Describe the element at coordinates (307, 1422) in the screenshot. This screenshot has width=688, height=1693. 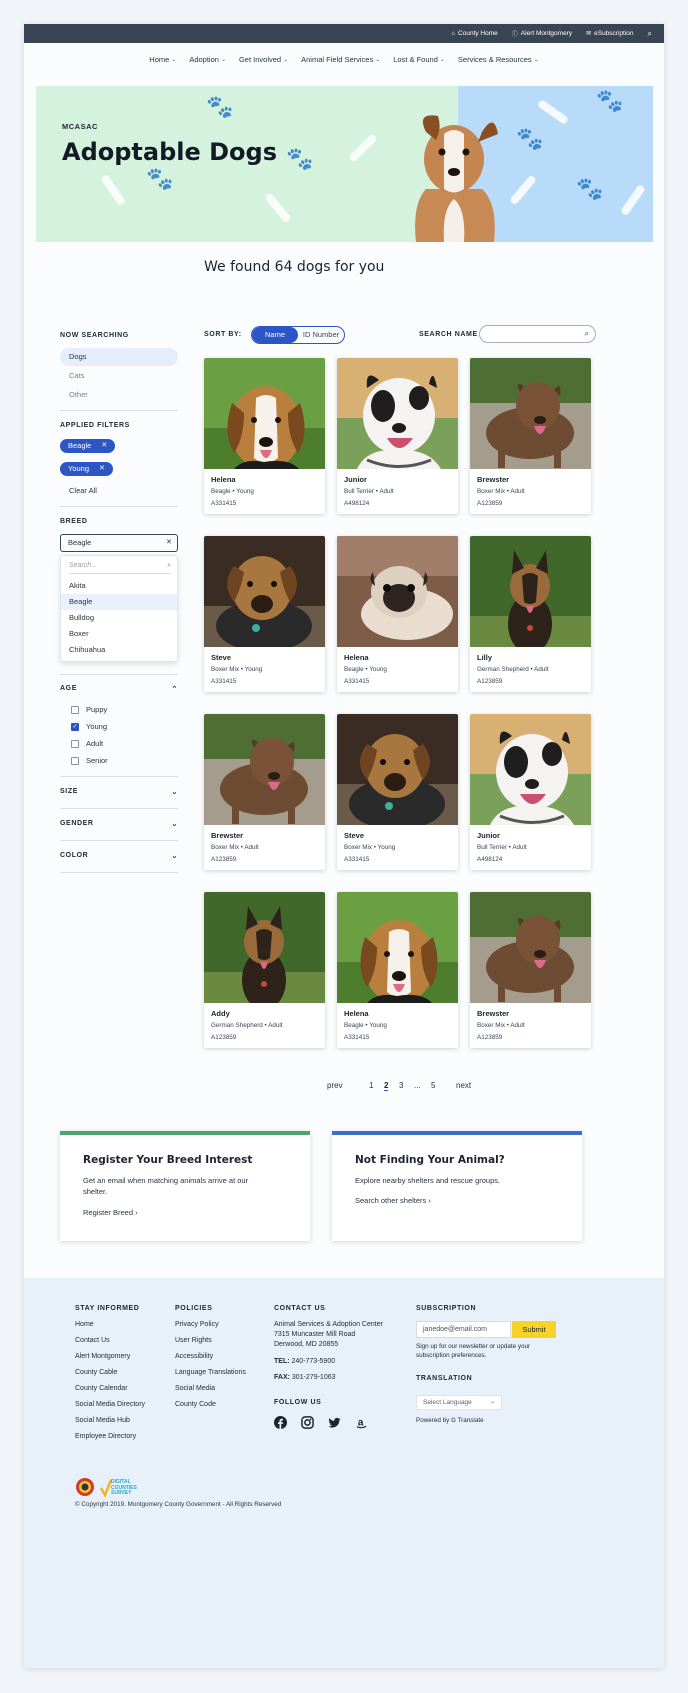
I see `instagram-icon` at that location.